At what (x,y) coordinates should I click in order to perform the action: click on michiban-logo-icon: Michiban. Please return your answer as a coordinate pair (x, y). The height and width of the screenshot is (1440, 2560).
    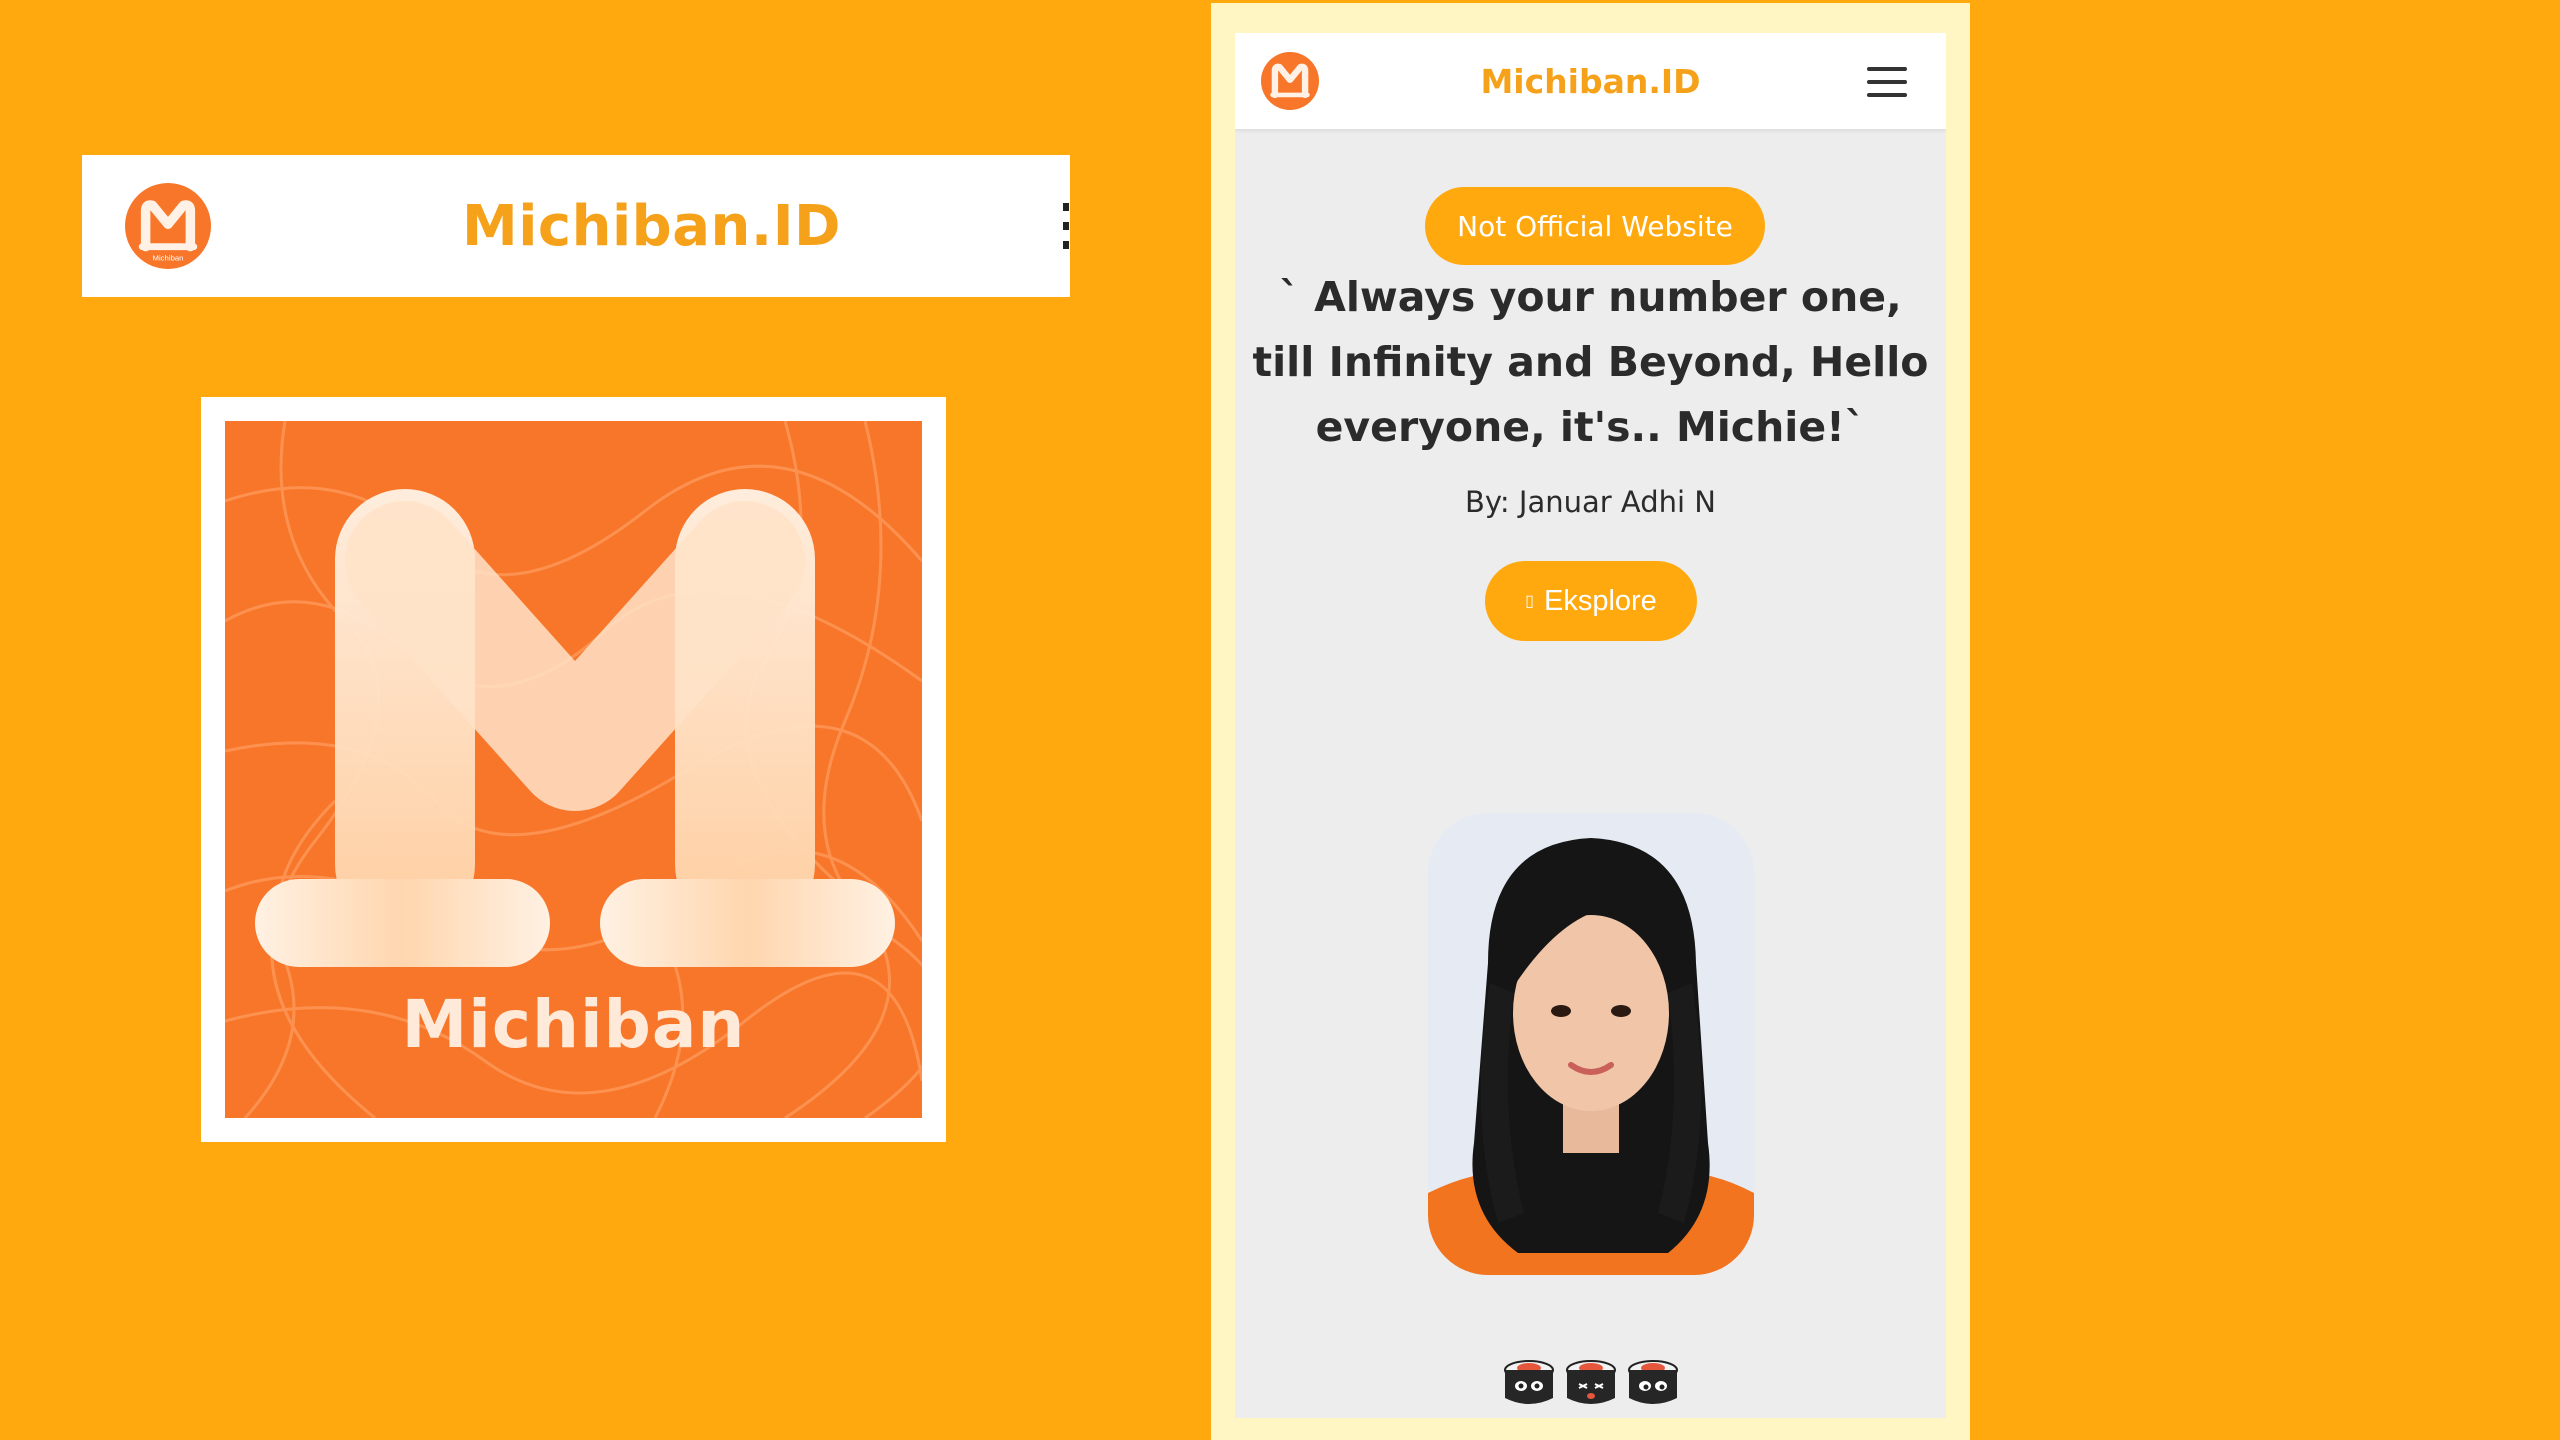
    Looking at the image, I should click on (168, 226).